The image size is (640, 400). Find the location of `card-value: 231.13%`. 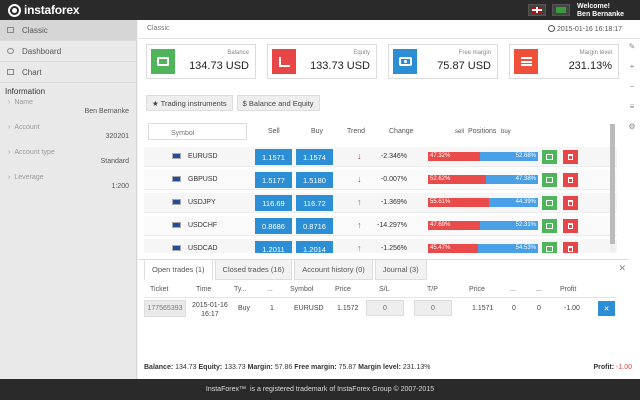

card-value: 231.13% is located at coordinates (590, 66).